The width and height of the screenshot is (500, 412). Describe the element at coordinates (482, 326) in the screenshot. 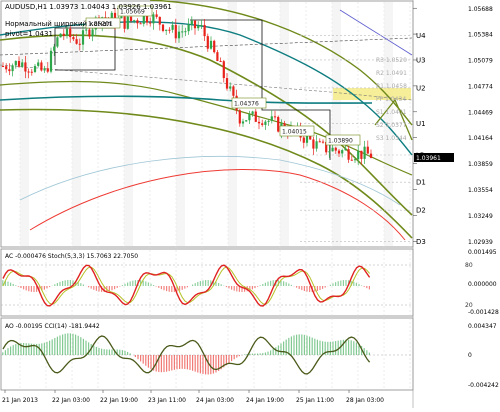

I see `ao-tick-label: 0.004347` at that location.